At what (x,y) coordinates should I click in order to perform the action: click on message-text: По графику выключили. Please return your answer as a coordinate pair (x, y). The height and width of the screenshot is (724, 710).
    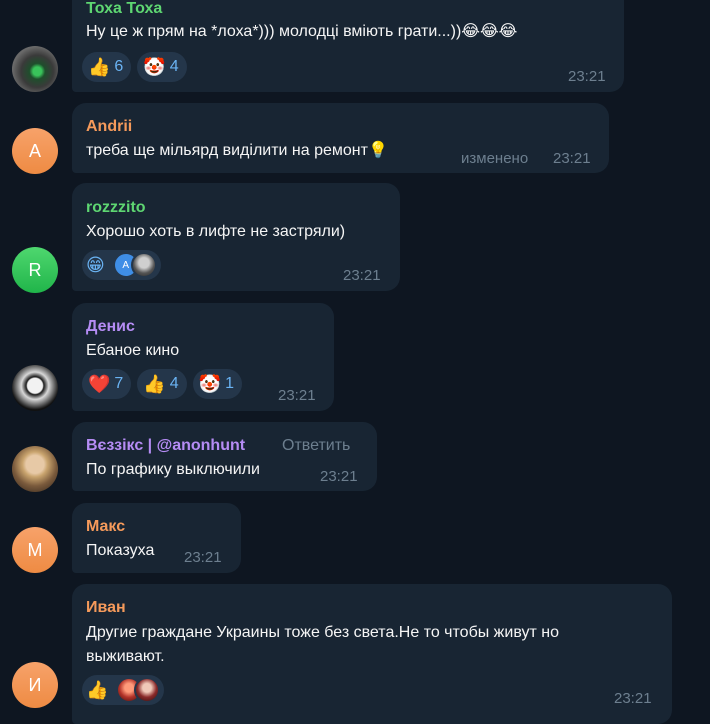
    Looking at the image, I should click on (173, 469).